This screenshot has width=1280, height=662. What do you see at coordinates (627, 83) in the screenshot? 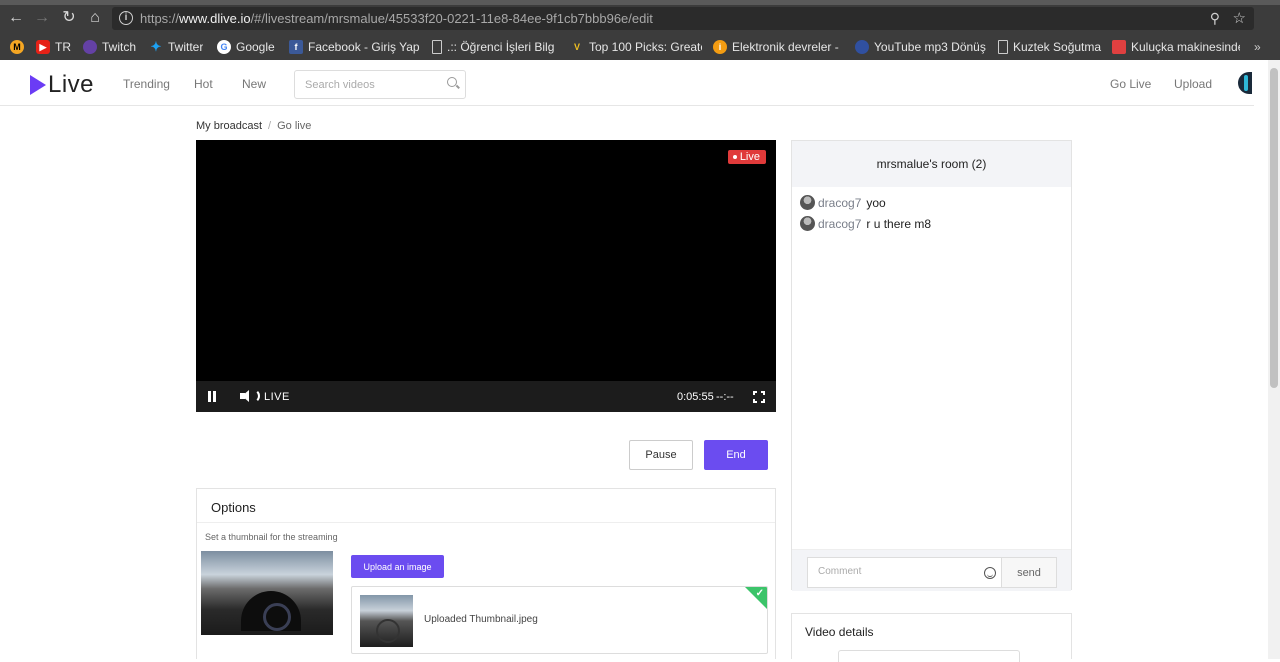
I see `site-header: Live Trending Hot New Go Live Upload` at bounding box center [627, 83].